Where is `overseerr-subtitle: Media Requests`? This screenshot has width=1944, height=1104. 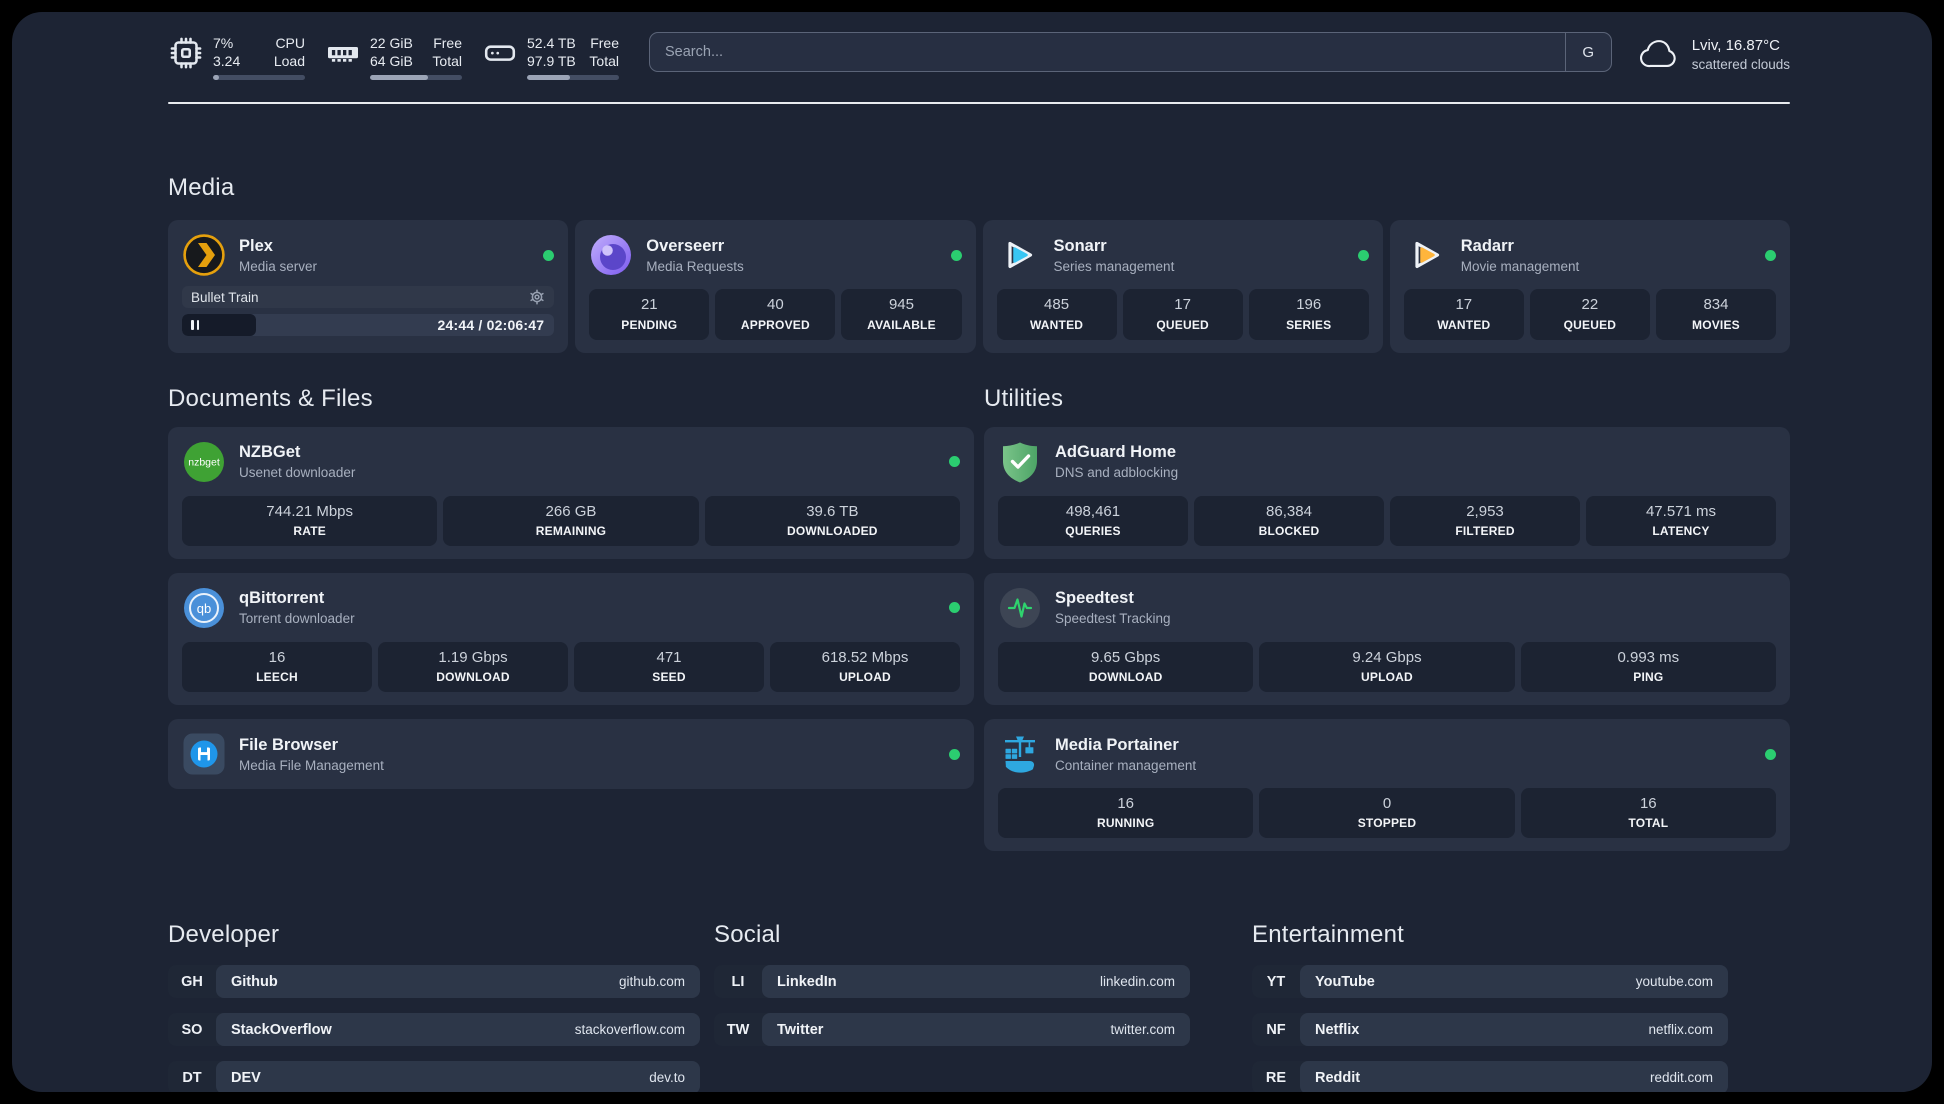
overseerr-subtitle: Media Requests is located at coordinates (695, 266).